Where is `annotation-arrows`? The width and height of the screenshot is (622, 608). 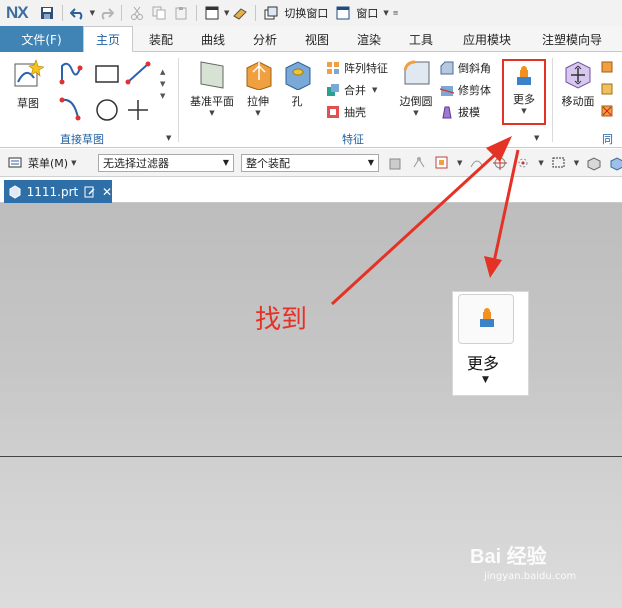 annotation-arrows is located at coordinates (425, 221).